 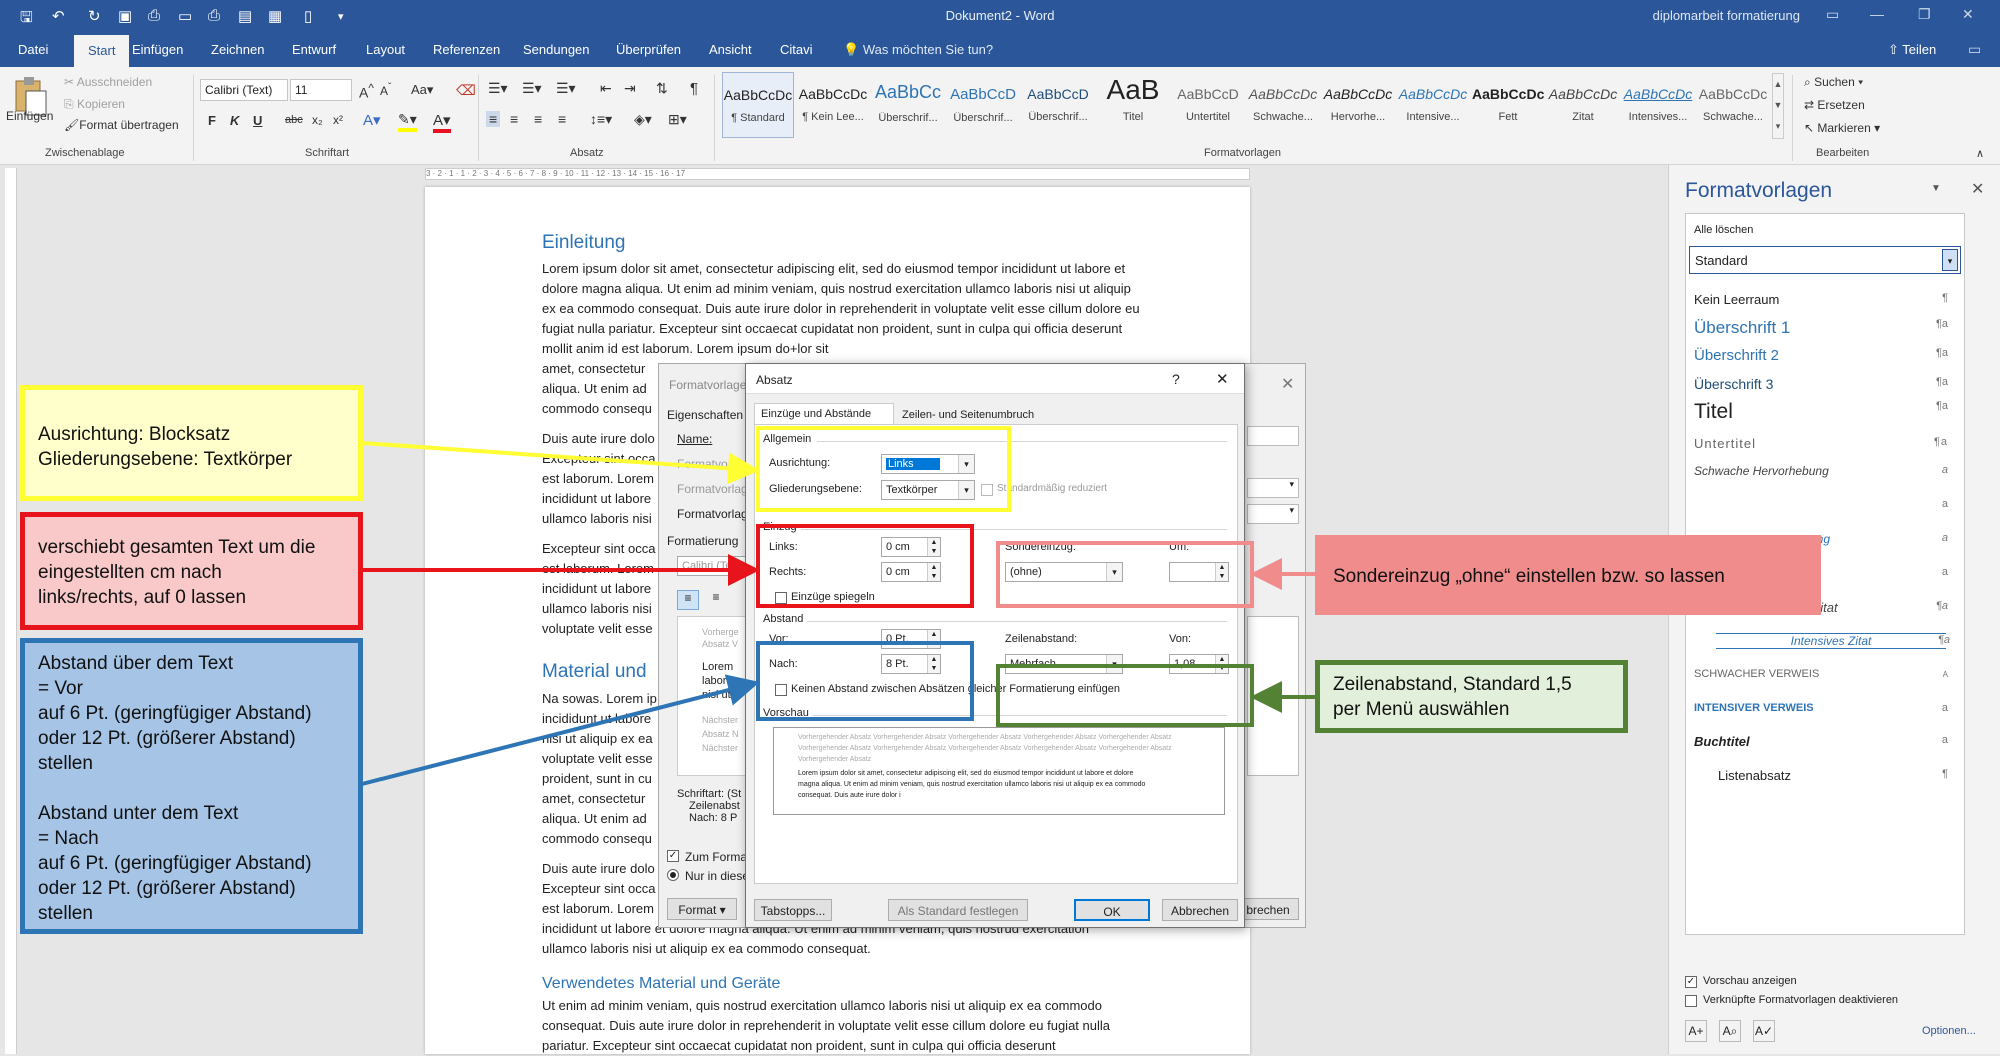 What do you see at coordinates (422, 90) in the screenshot?
I see `change-case-icon: Aa▾` at bounding box center [422, 90].